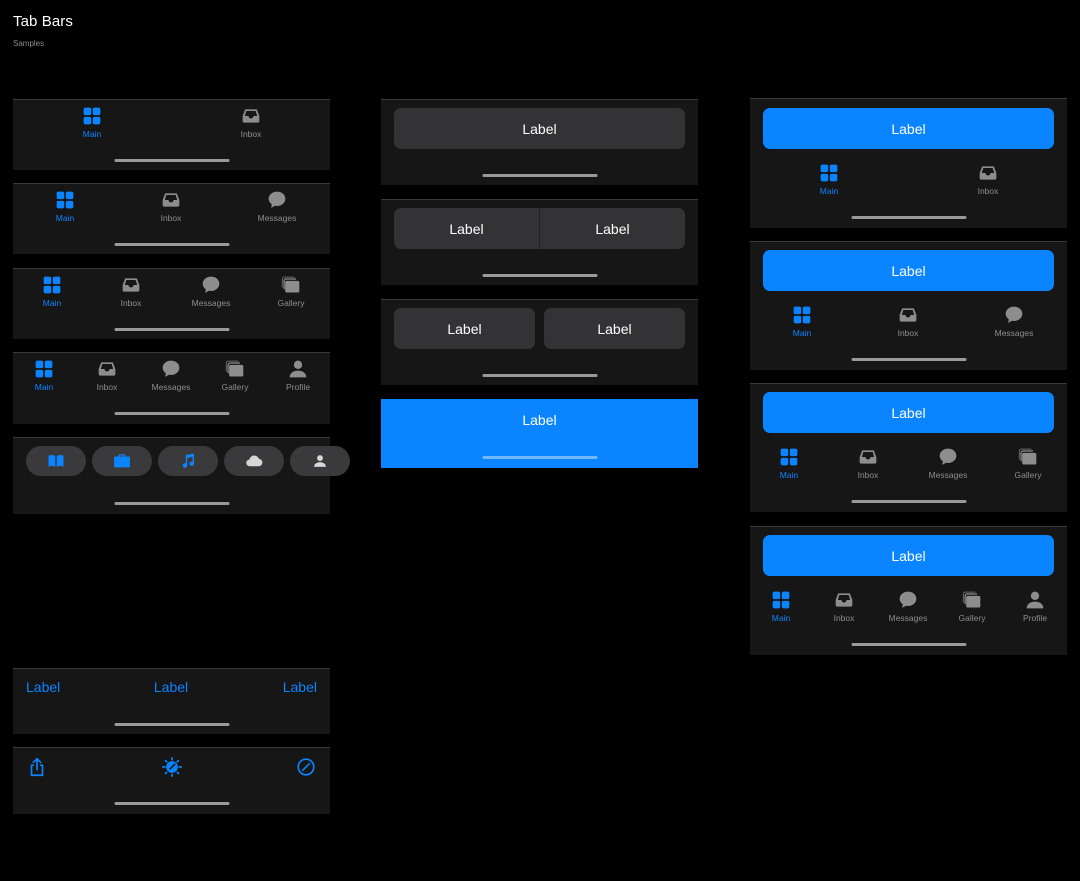 The width and height of the screenshot is (1080, 881). Describe the element at coordinates (464, 328) in the screenshot. I see `label-button-left: Label` at that location.